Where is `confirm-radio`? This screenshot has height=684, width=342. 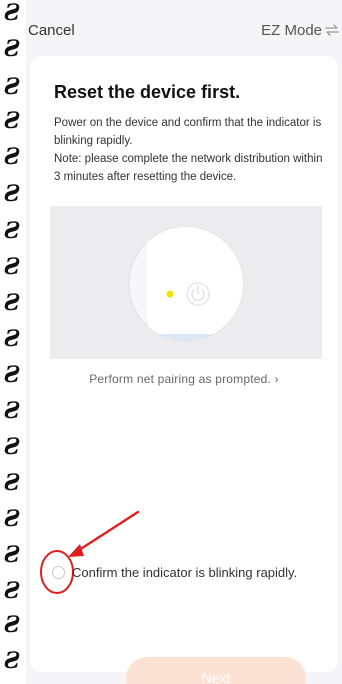
confirm-radio is located at coordinates (58, 572).